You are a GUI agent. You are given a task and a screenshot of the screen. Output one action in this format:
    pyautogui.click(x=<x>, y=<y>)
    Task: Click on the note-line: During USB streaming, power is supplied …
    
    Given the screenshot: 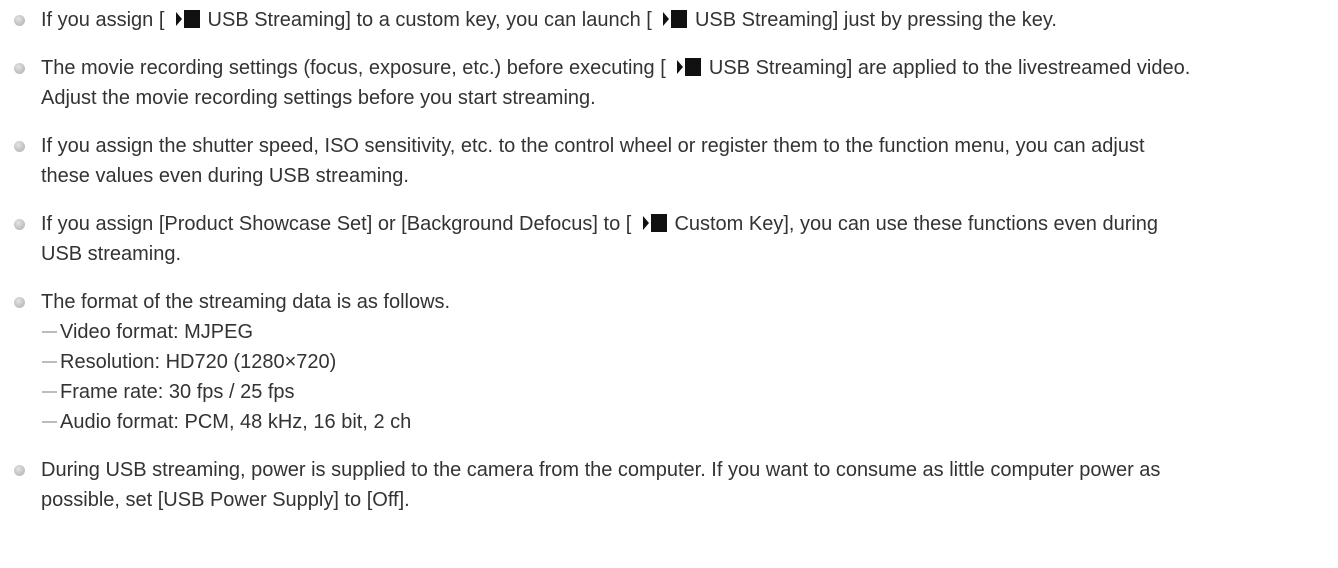 What is the action you would take?
    pyautogui.click(x=689, y=470)
    